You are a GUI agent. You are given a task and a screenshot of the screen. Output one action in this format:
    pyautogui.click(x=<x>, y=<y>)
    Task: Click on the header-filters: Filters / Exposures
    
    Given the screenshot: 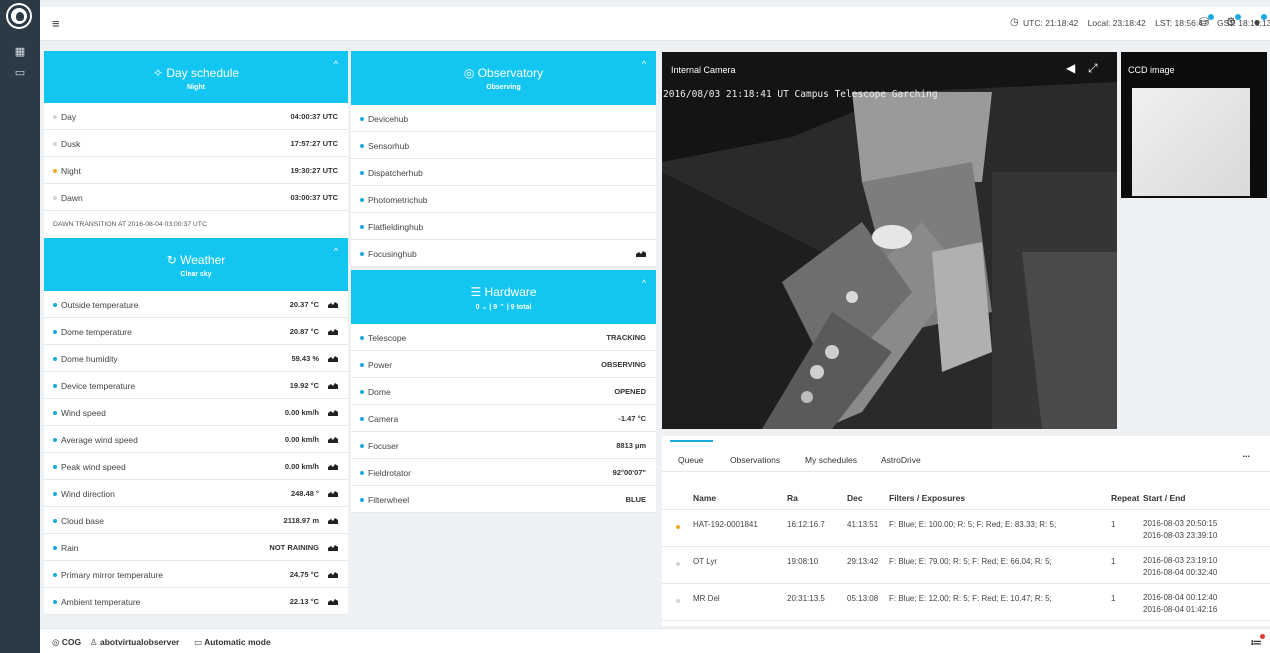 What is the action you would take?
    pyautogui.click(x=927, y=498)
    